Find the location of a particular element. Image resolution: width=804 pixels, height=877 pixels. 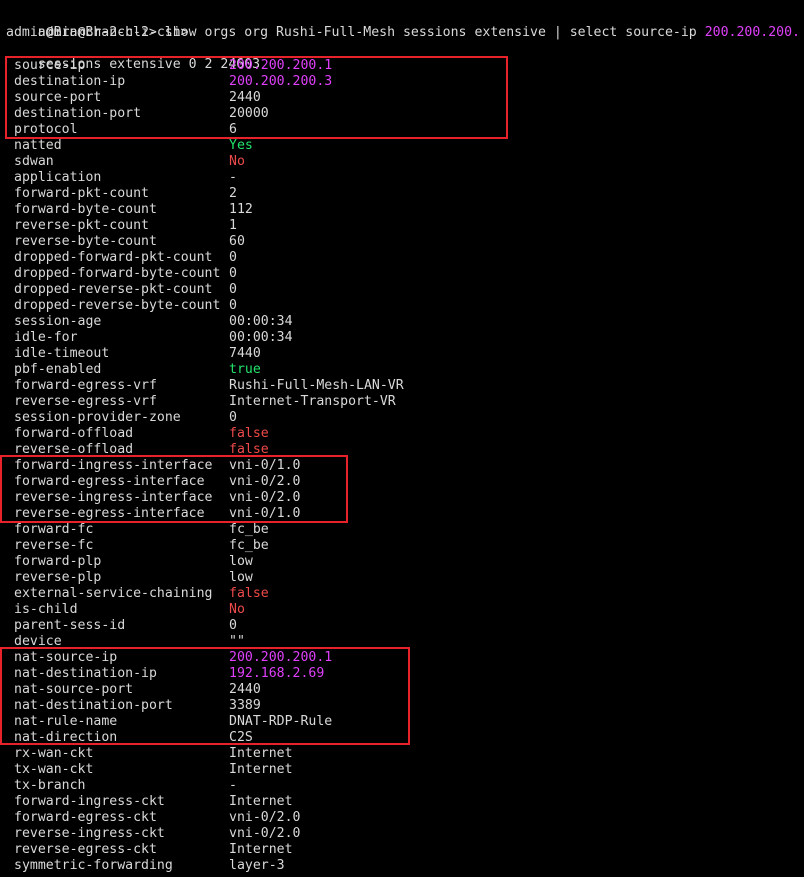

session-field-row: reverse-egress-interface vni-0/1.0 is located at coordinates (404, 514).